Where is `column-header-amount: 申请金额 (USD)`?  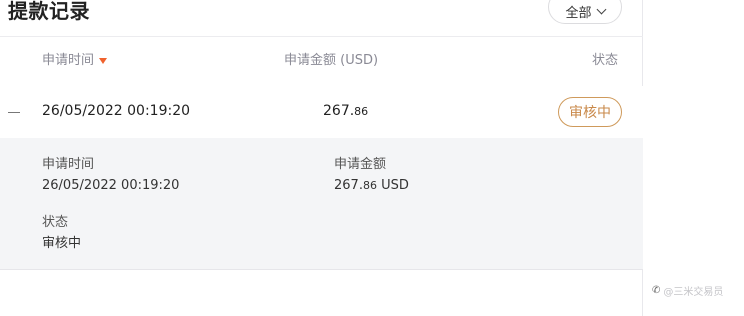
column-header-amount: 申请金额 (USD) is located at coordinates (331, 60).